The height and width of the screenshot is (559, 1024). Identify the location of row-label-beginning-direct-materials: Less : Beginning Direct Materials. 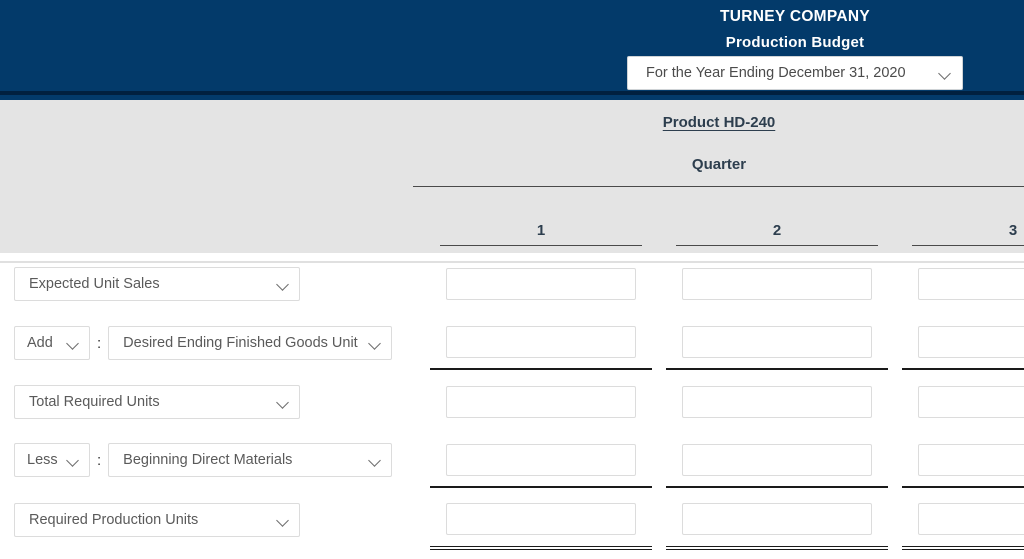
(203, 460).